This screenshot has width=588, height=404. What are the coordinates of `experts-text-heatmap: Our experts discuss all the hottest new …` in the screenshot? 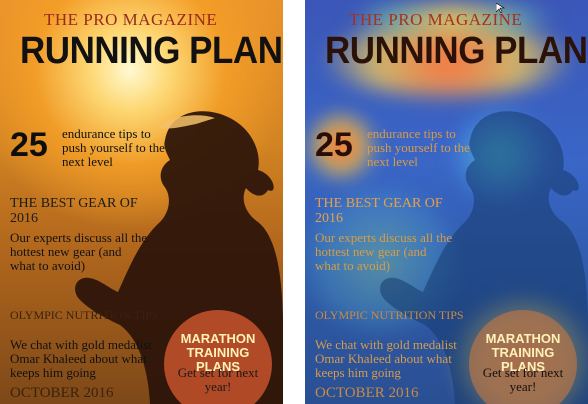 It's located at (384, 251).